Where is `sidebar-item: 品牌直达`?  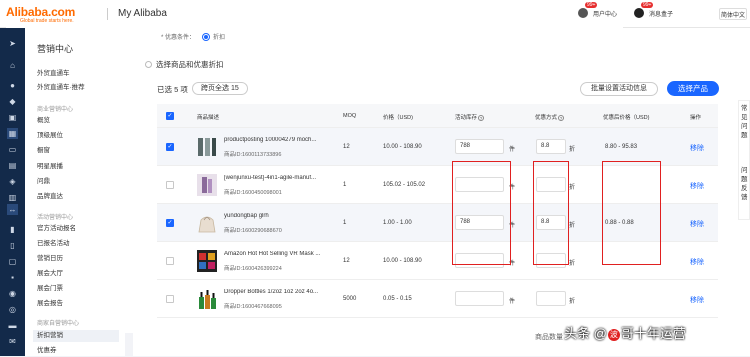 sidebar-item: 品牌直达 is located at coordinates (76, 197).